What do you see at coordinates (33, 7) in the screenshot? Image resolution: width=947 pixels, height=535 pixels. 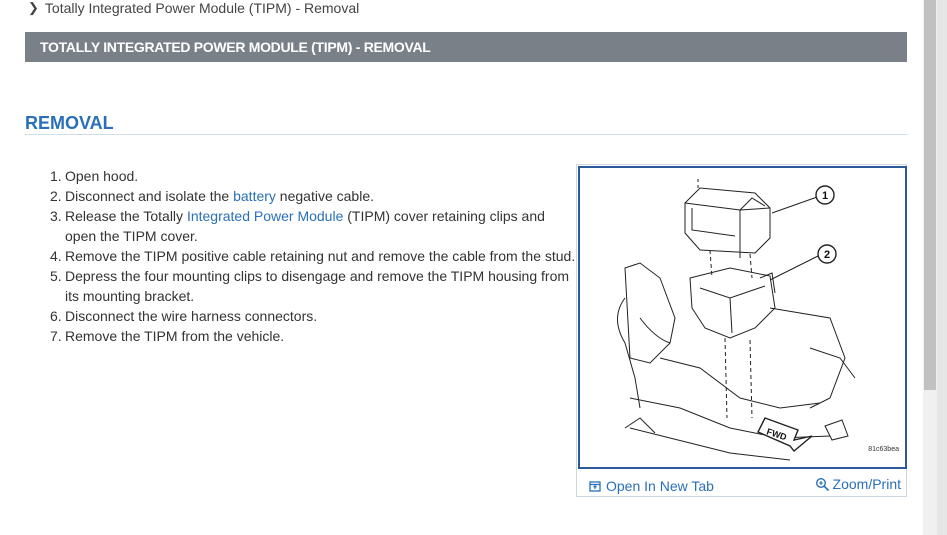 I see `chevron-right-icon: ❯` at bounding box center [33, 7].